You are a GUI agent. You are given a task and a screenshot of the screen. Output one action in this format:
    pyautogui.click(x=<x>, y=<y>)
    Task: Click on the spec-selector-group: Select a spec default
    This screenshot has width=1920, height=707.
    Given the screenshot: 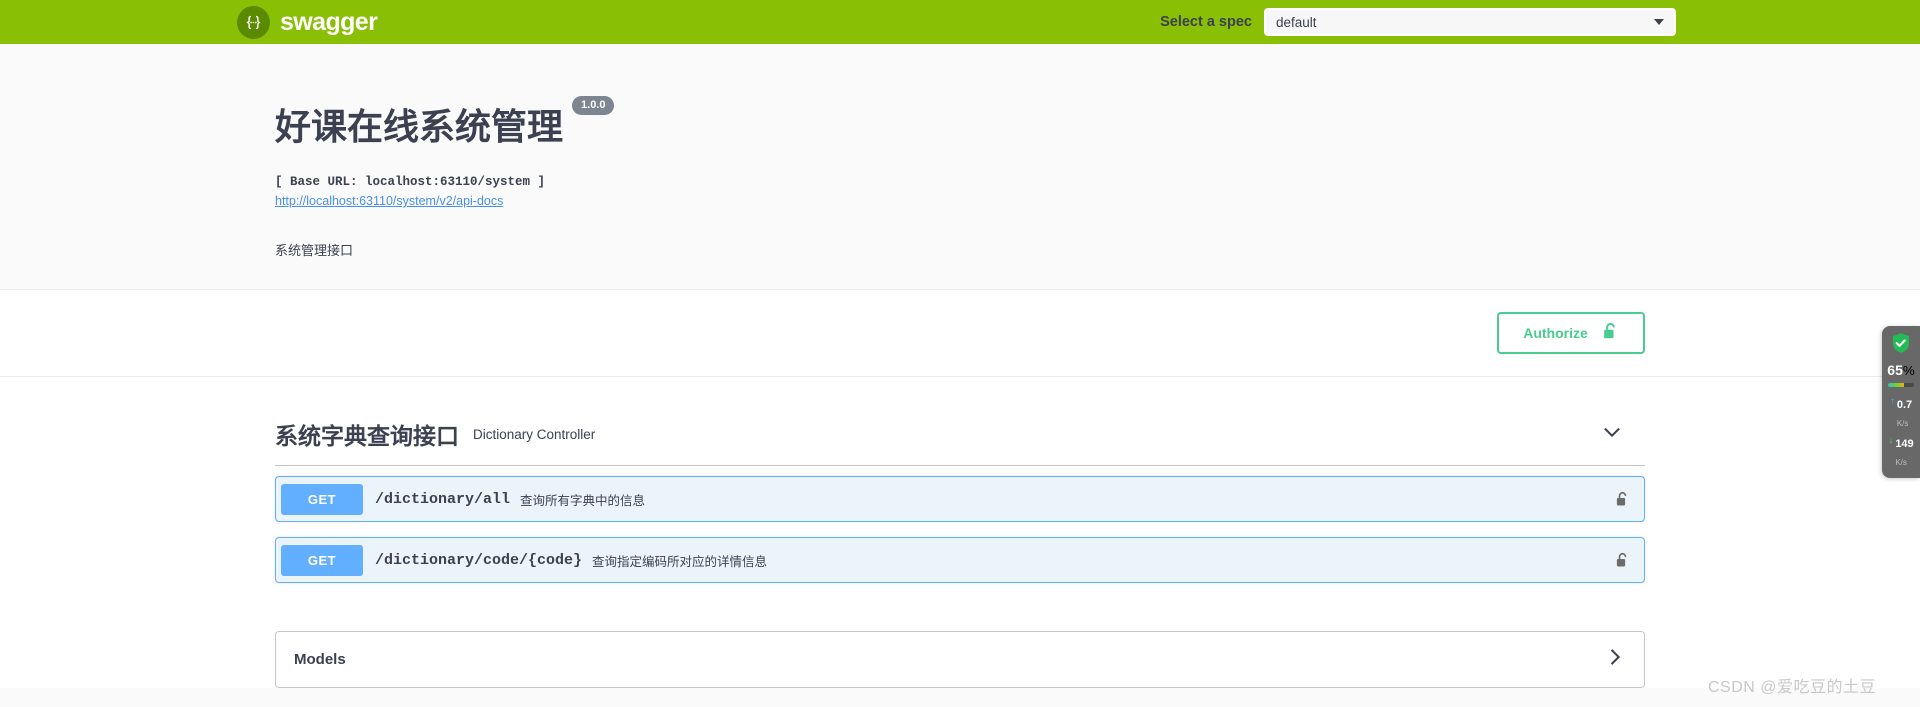 What is the action you would take?
    pyautogui.click(x=1418, y=22)
    